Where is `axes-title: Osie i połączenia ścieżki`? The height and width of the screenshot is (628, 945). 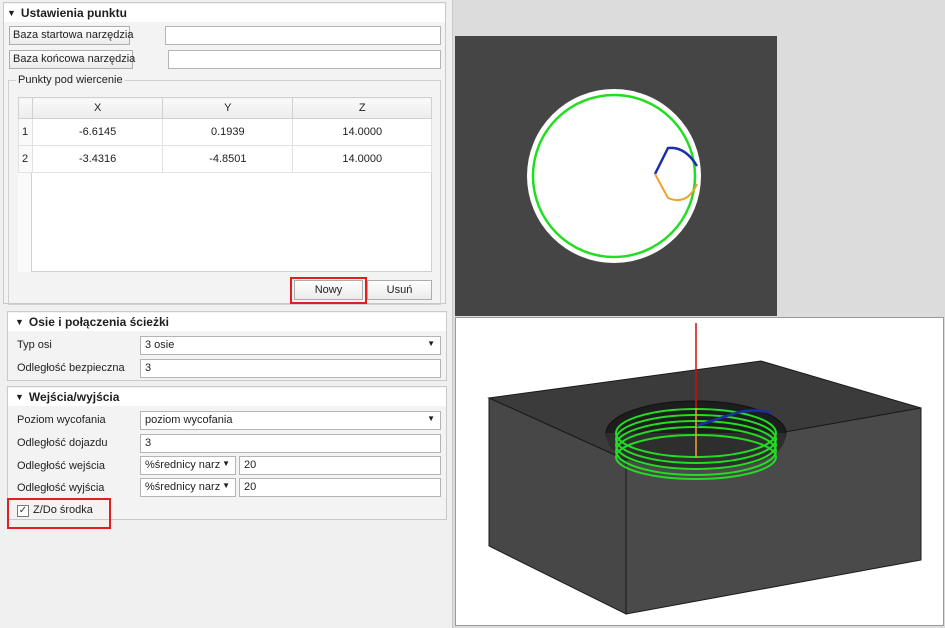
axes-title: Osie i połączenia ścieżki is located at coordinates (98, 322).